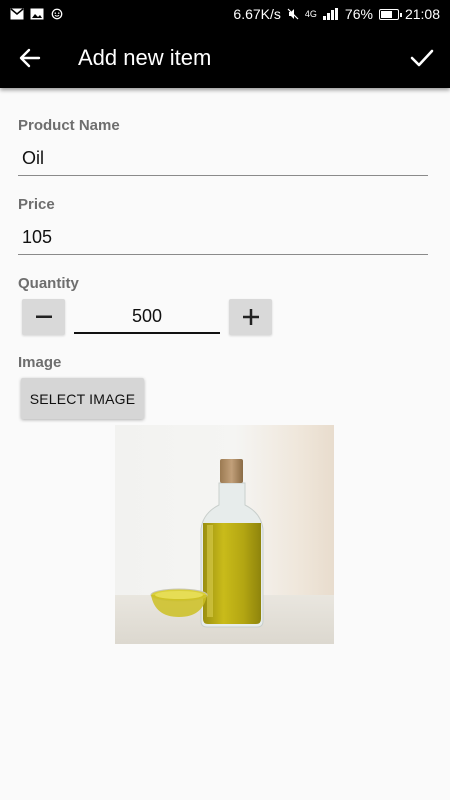 This screenshot has width=450, height=800. I want to click on check-icon, so click(422, 58).